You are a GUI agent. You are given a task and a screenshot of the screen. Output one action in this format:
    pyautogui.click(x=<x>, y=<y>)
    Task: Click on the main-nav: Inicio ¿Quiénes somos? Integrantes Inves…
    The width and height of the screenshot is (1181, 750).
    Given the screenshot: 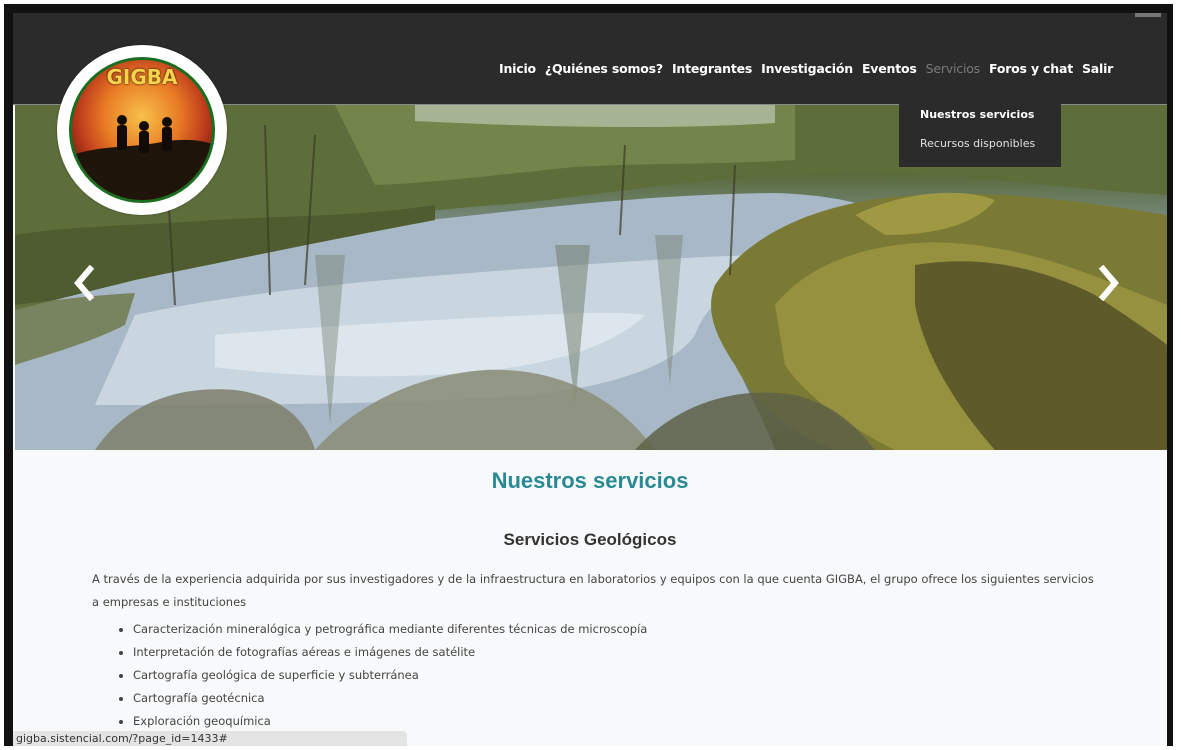 What is the action you would take?
    pyautogui.click(x=810, y=68)
    